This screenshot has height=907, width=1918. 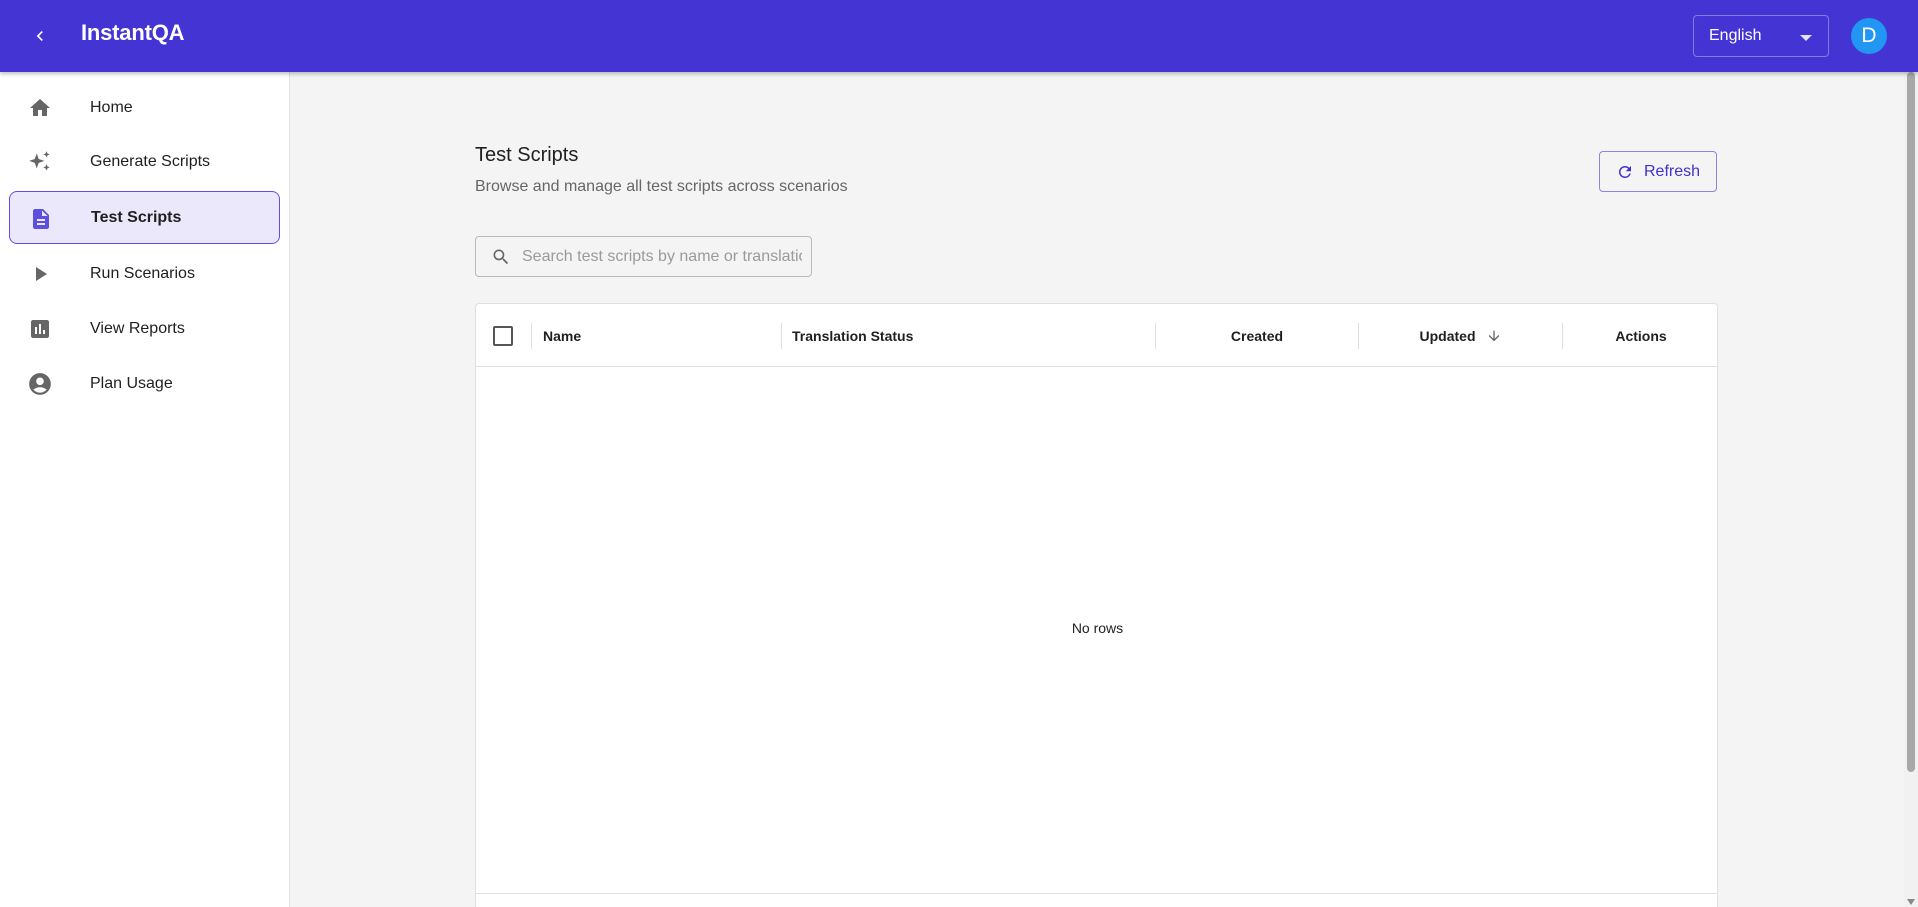 What do you see at coordinates (1493, 335) in the screenshot?
I see `arrow-down-icon` at bounding box center [1493, 335].